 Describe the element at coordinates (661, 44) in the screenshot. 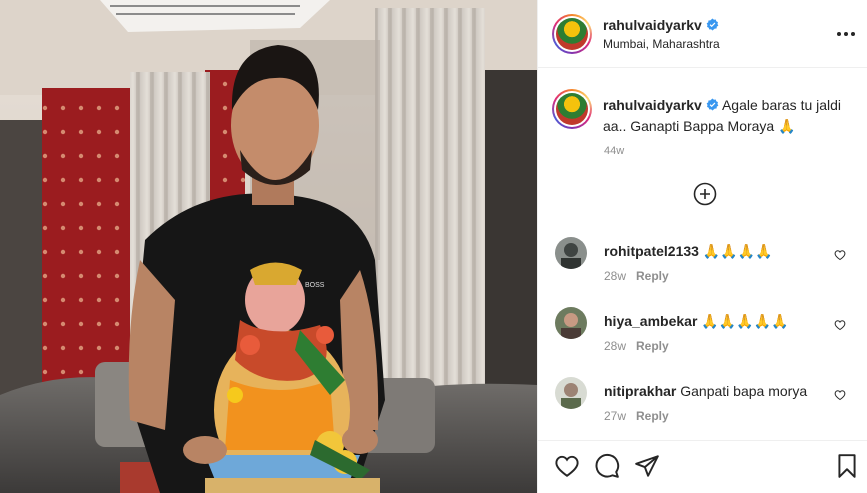

I see `post-location: Mumbai, Maharashtra` at that location.